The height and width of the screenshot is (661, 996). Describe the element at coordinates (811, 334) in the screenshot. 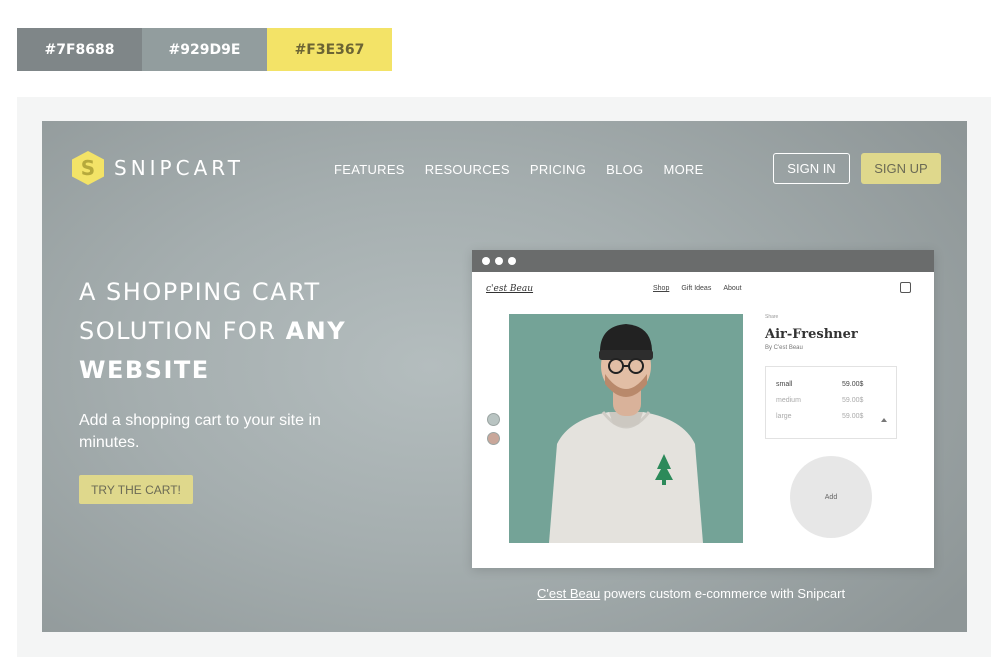

I see `product-title: Air-Freshner` at that location.